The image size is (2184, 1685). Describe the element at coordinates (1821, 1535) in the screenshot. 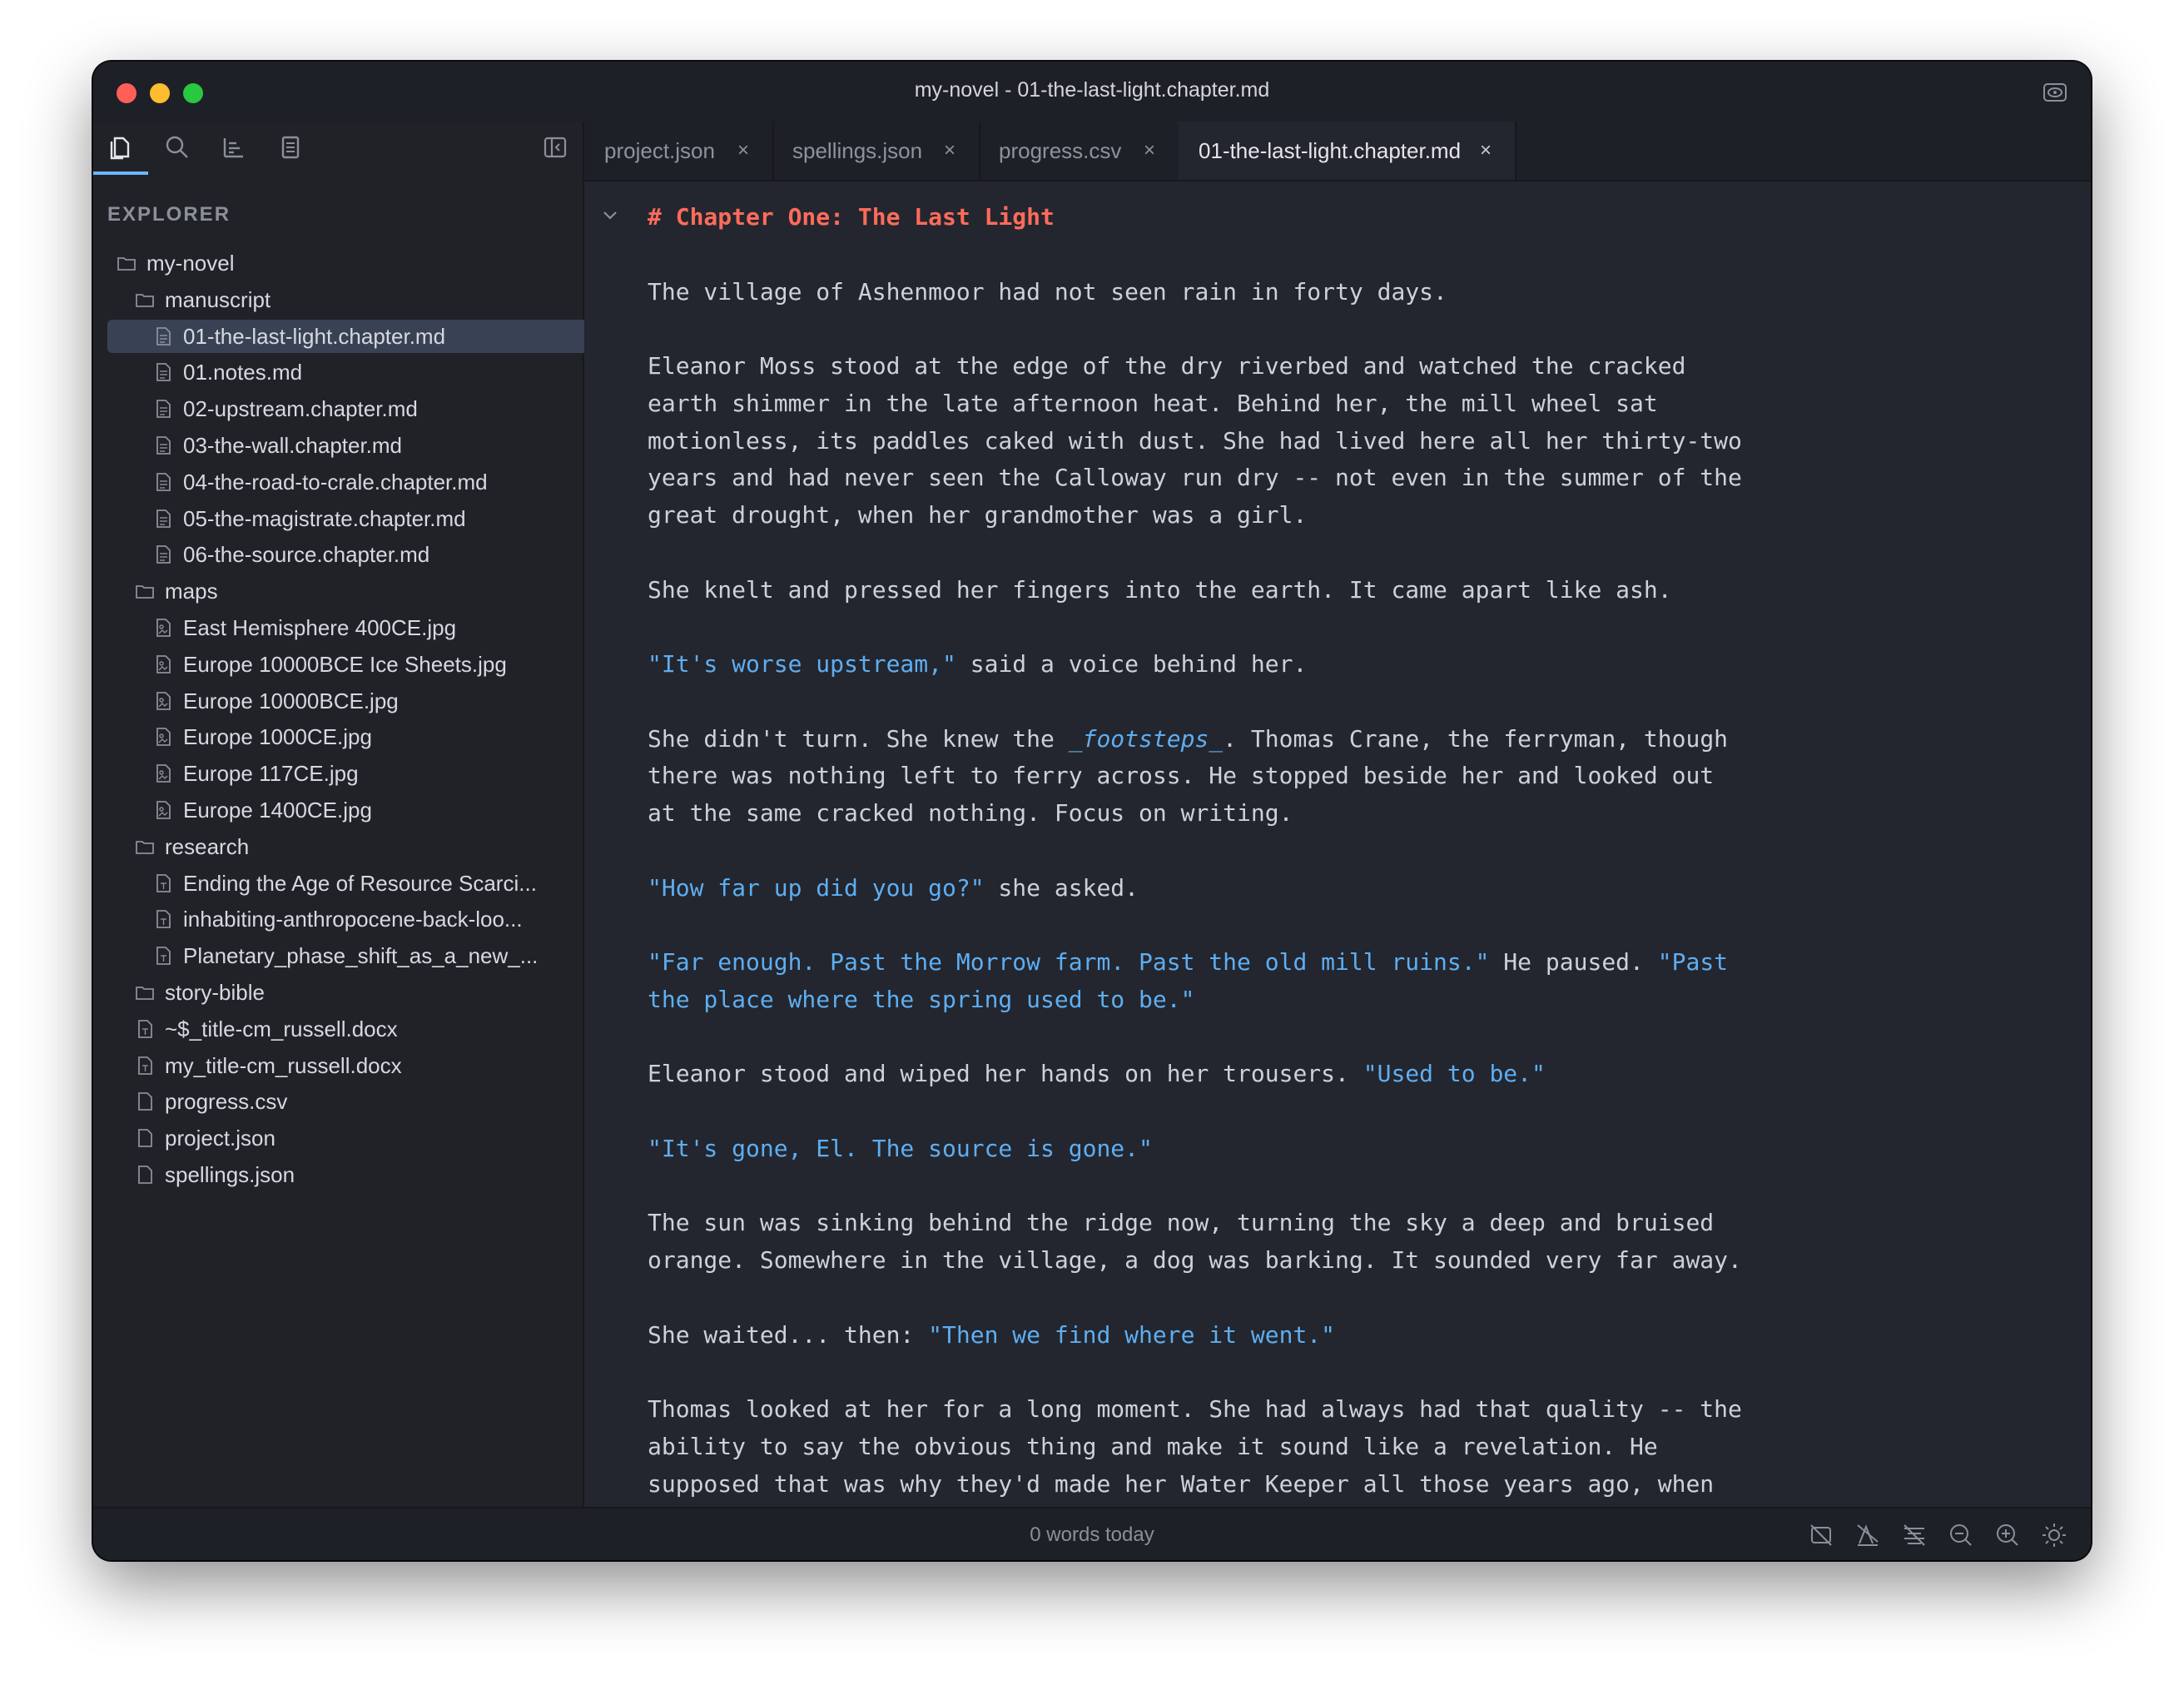

I see `focus-mode-off-icon` at that location.